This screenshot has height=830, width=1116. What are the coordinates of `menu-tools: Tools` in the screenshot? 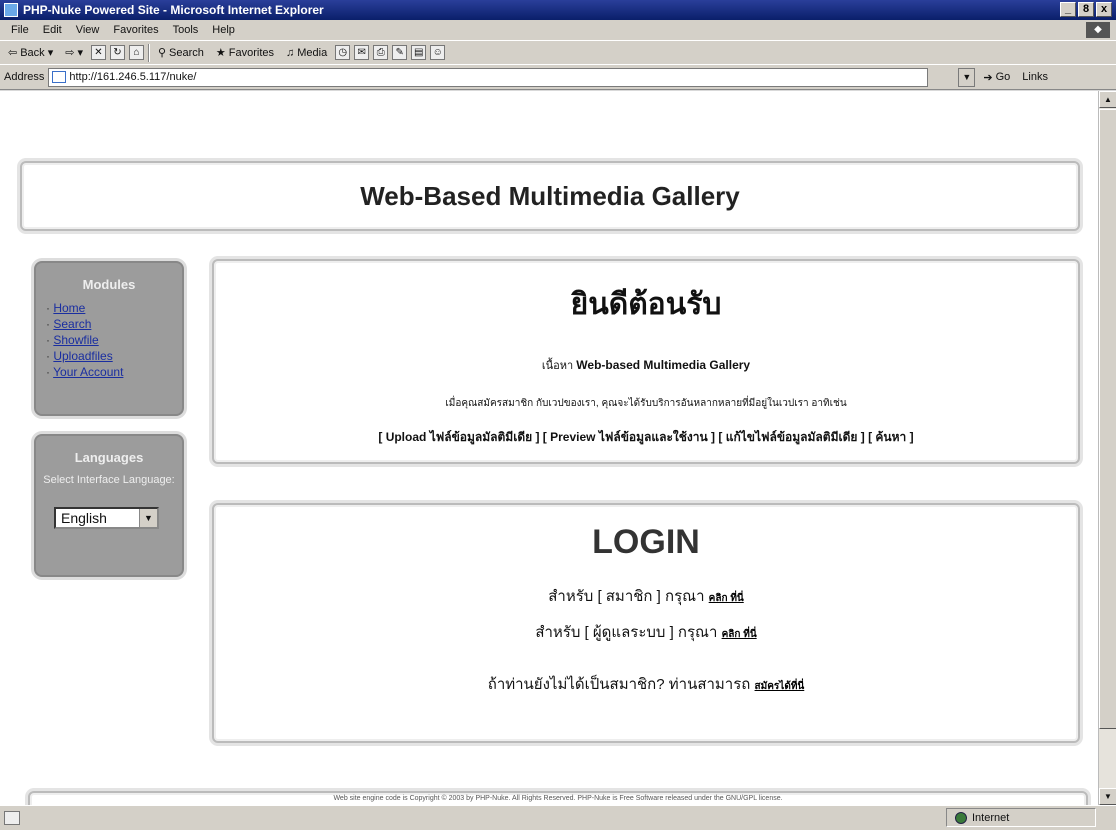 It's located at (186, 30).